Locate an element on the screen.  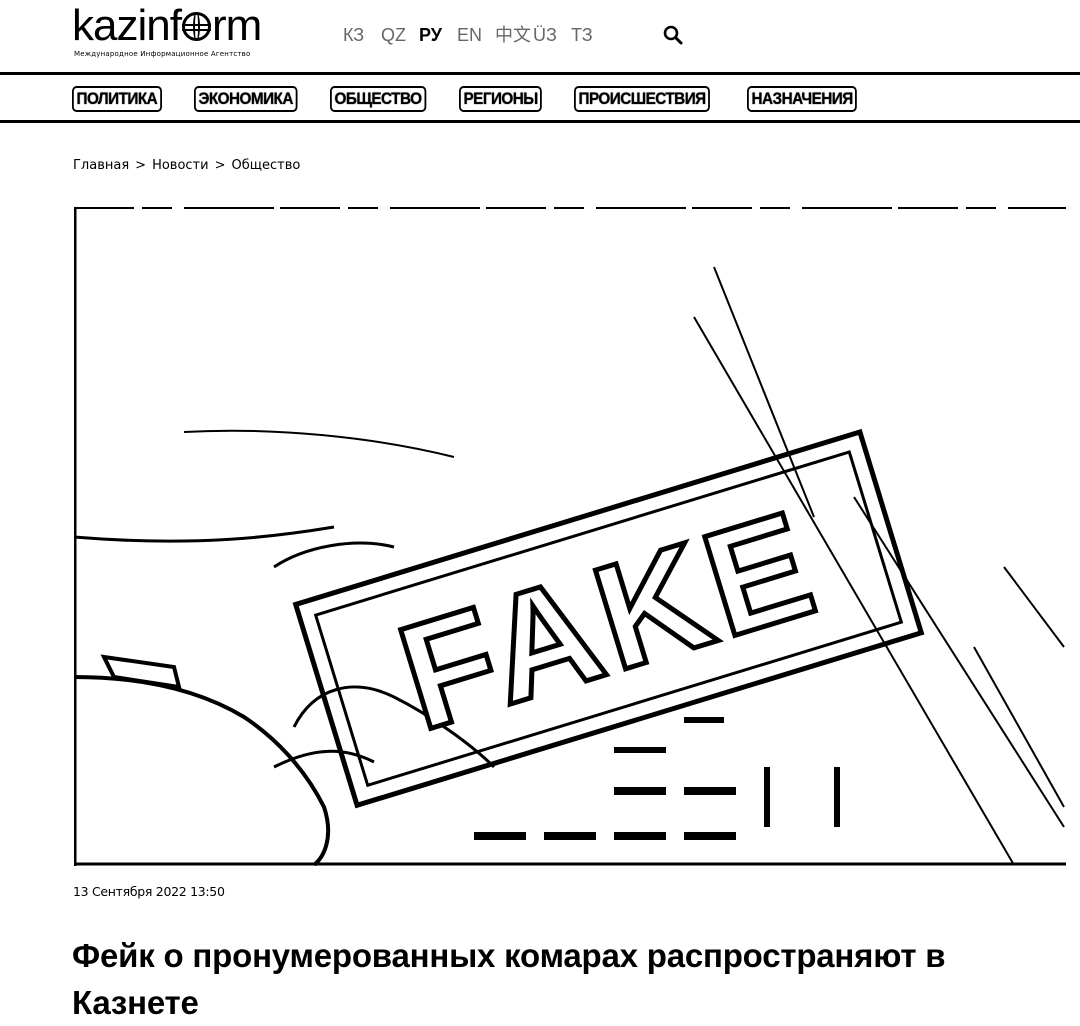
nav-item-regions: РЕГИОНЫ is located at coordinates (501, 99).